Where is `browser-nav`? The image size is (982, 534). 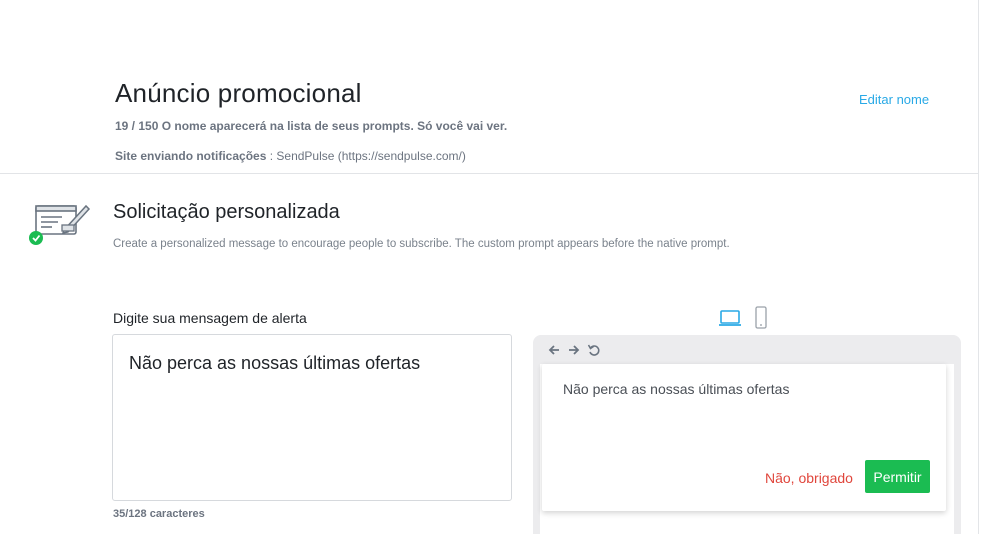
browser-nav is located at coordinates (574, 350).